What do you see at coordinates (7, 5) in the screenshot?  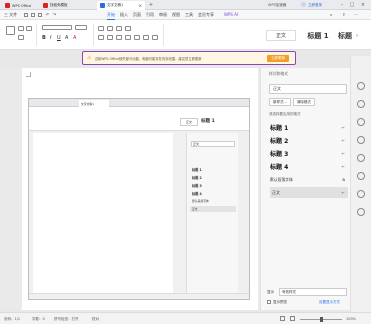 I see `wps-logo-icon` at bounding box center [7, 5].